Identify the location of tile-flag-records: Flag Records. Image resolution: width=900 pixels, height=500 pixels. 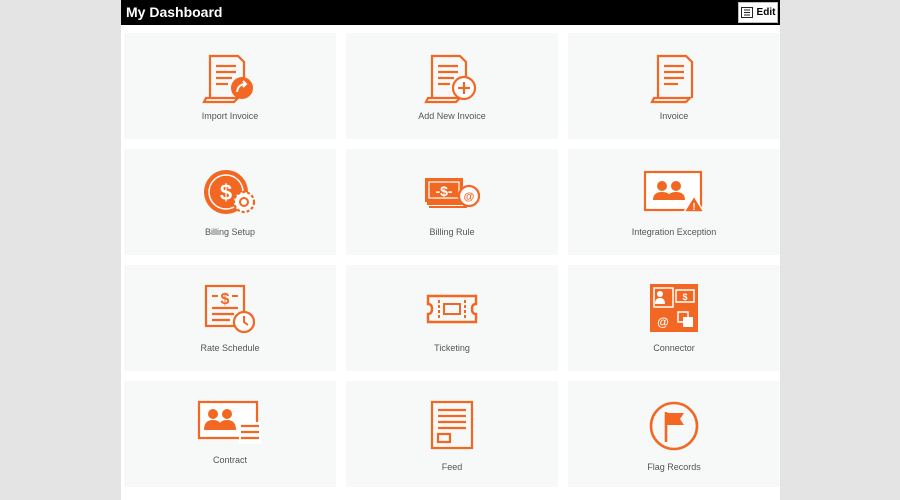
(674, 434).